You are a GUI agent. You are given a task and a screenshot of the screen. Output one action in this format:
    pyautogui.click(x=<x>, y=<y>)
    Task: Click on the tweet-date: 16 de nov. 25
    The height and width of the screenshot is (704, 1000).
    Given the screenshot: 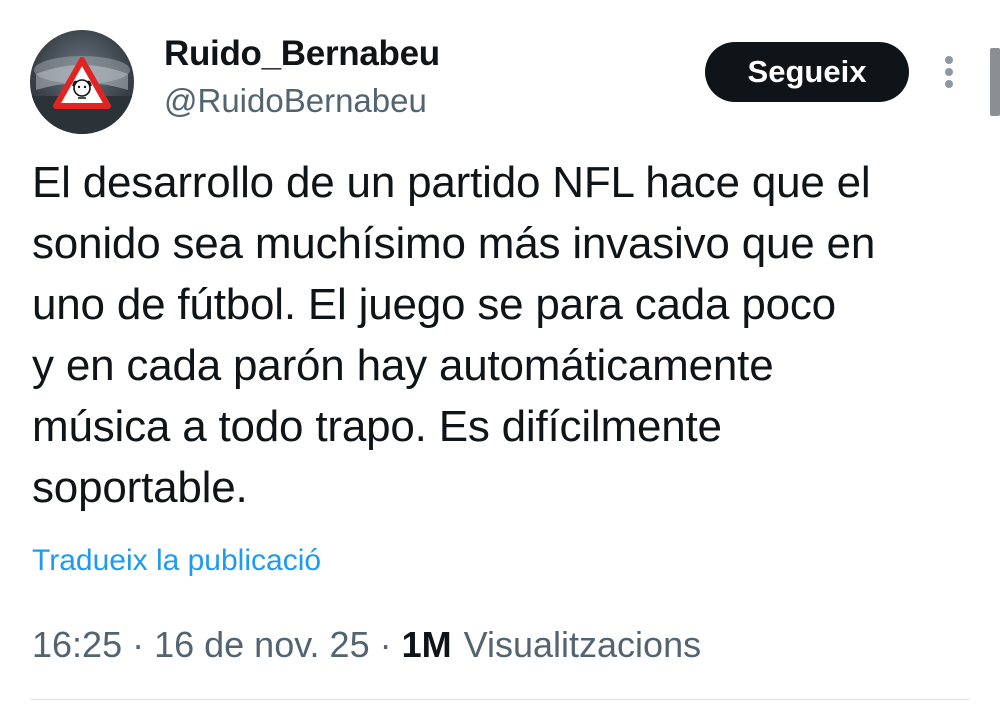 What is the action you would take?
    pyautogui.click(x=262, y=645)
    